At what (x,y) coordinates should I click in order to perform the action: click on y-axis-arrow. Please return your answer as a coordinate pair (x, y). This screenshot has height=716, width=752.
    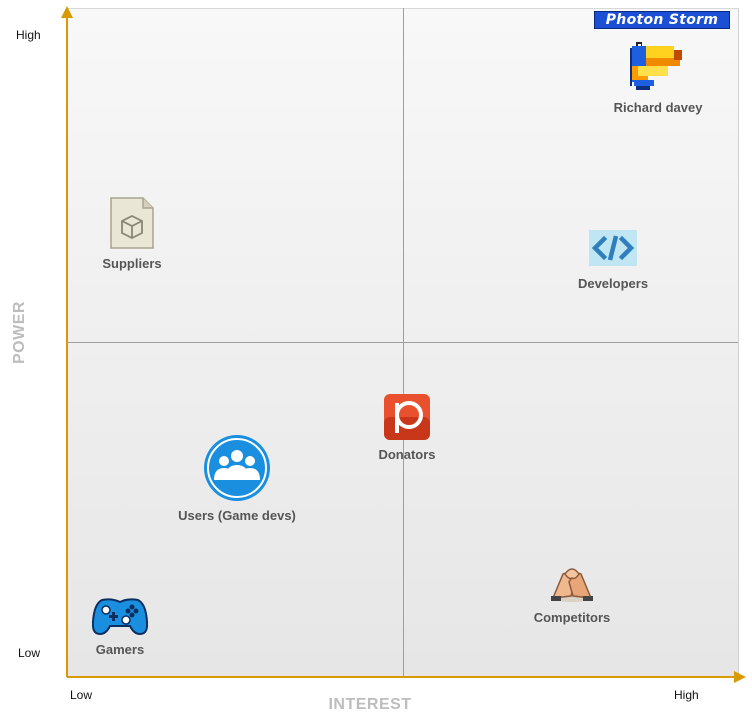
    Looking at the image, I should click on (67, 12).